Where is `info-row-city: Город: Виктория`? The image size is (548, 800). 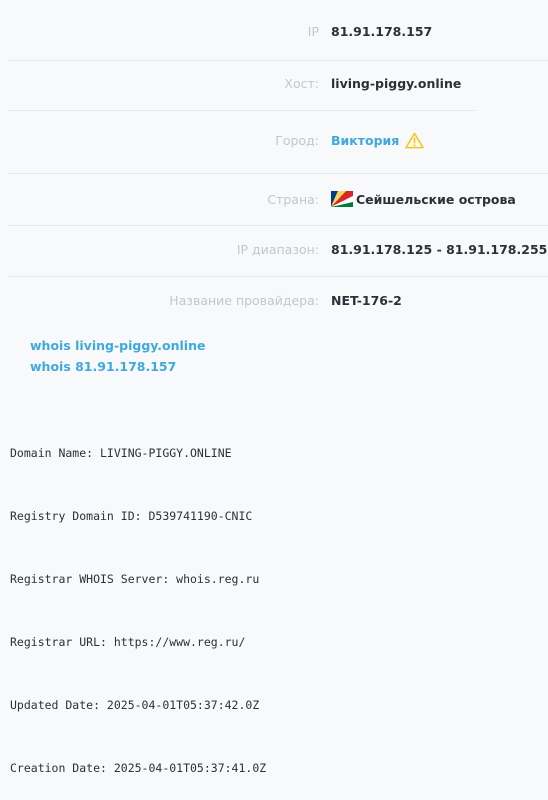 info-row-city: Город: Виктория is located at coordinates (278, 140).